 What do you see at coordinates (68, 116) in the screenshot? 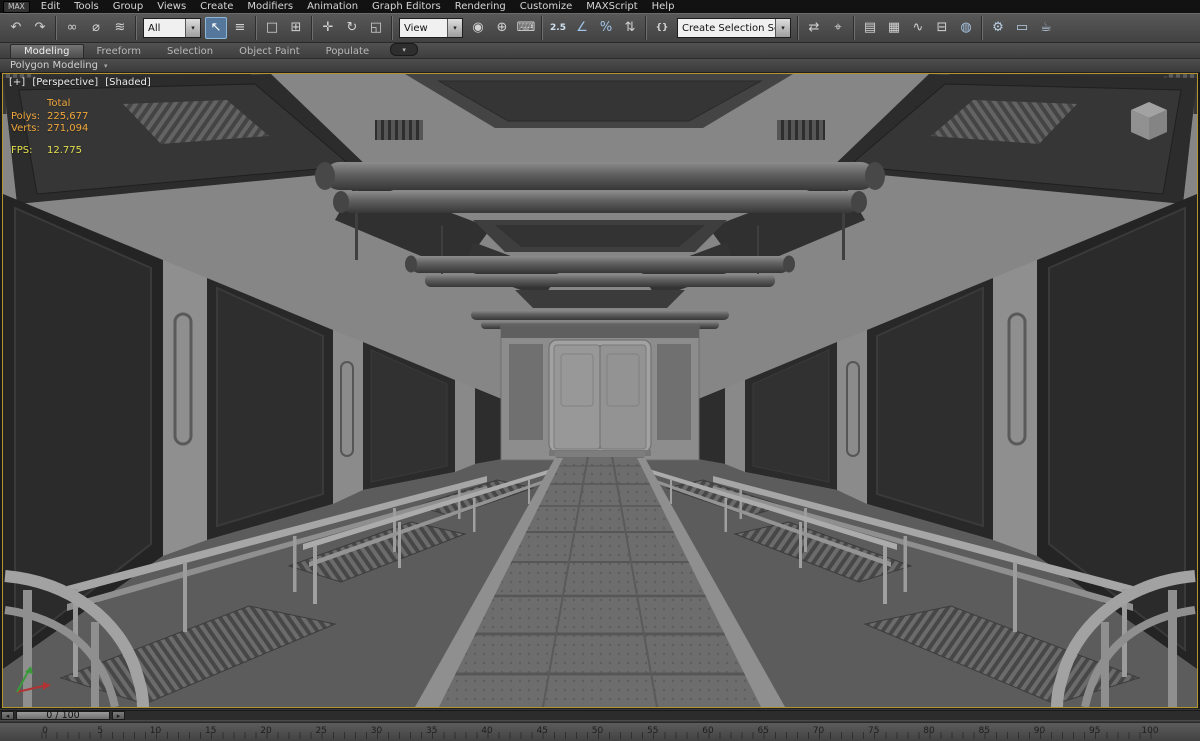
I see `polys-value: 225,677` at bounding box center [68, 116].